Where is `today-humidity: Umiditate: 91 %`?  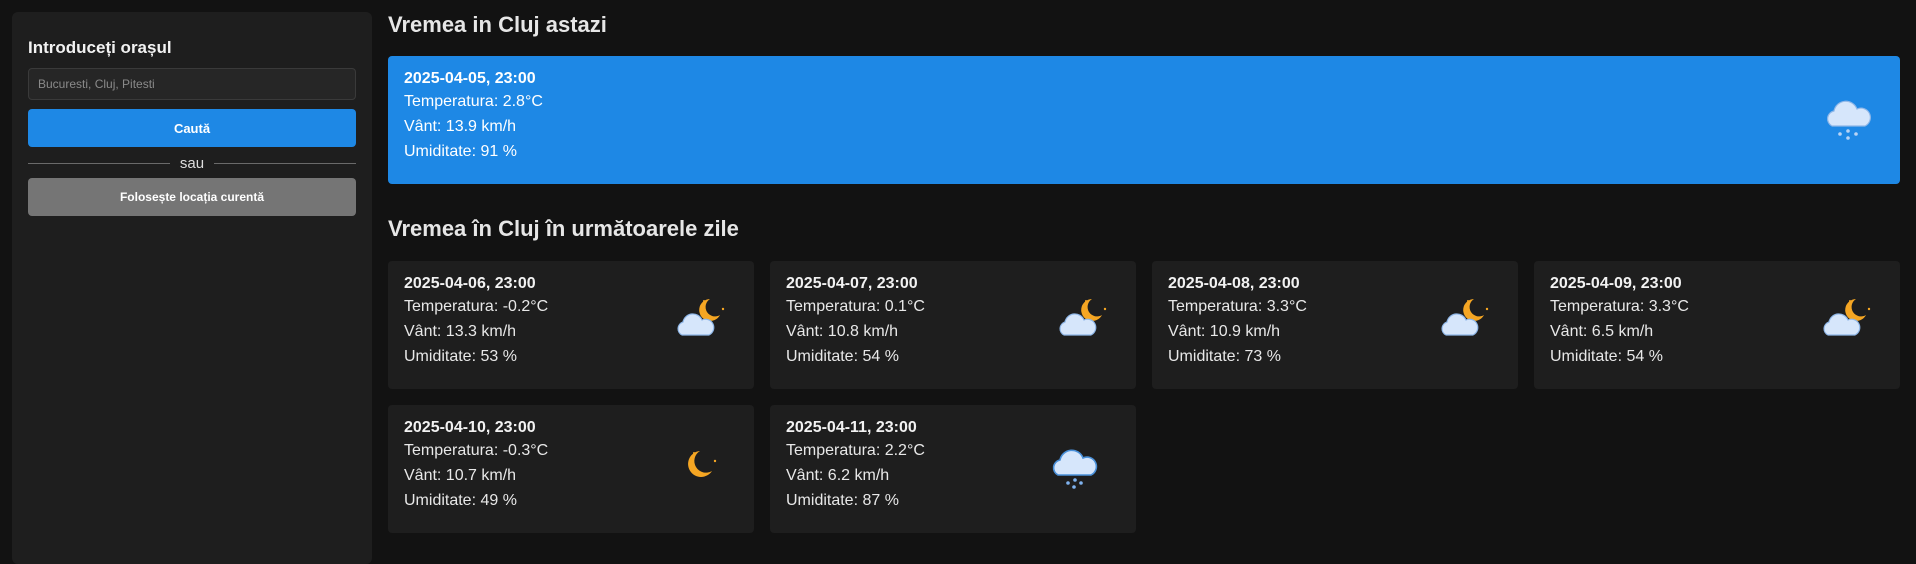 today-humidity: Umiditate: 91 % is located at coordinates (460, 151).